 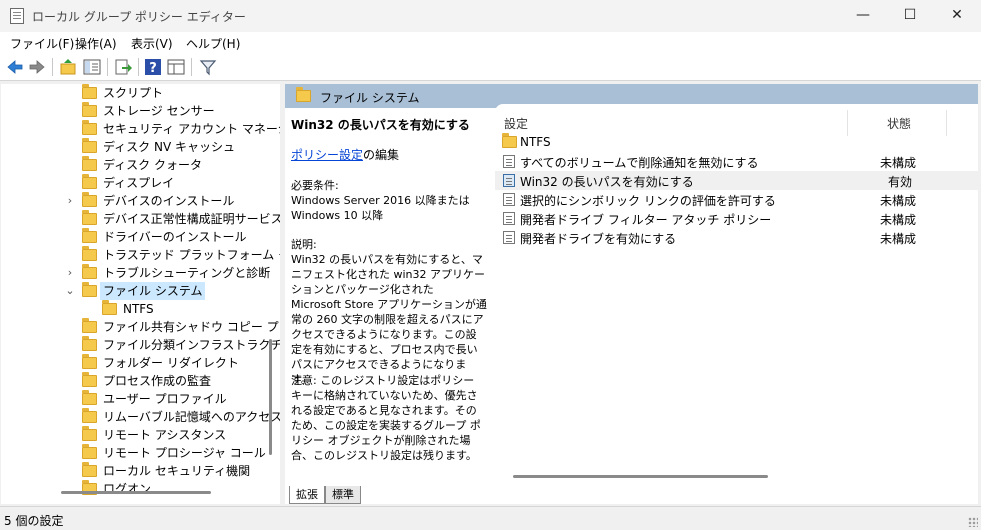 What do you see at coordinates (133, 93) in the screenshot?
I see `tree-item: スクリプト` at bounding box center [133, 93].